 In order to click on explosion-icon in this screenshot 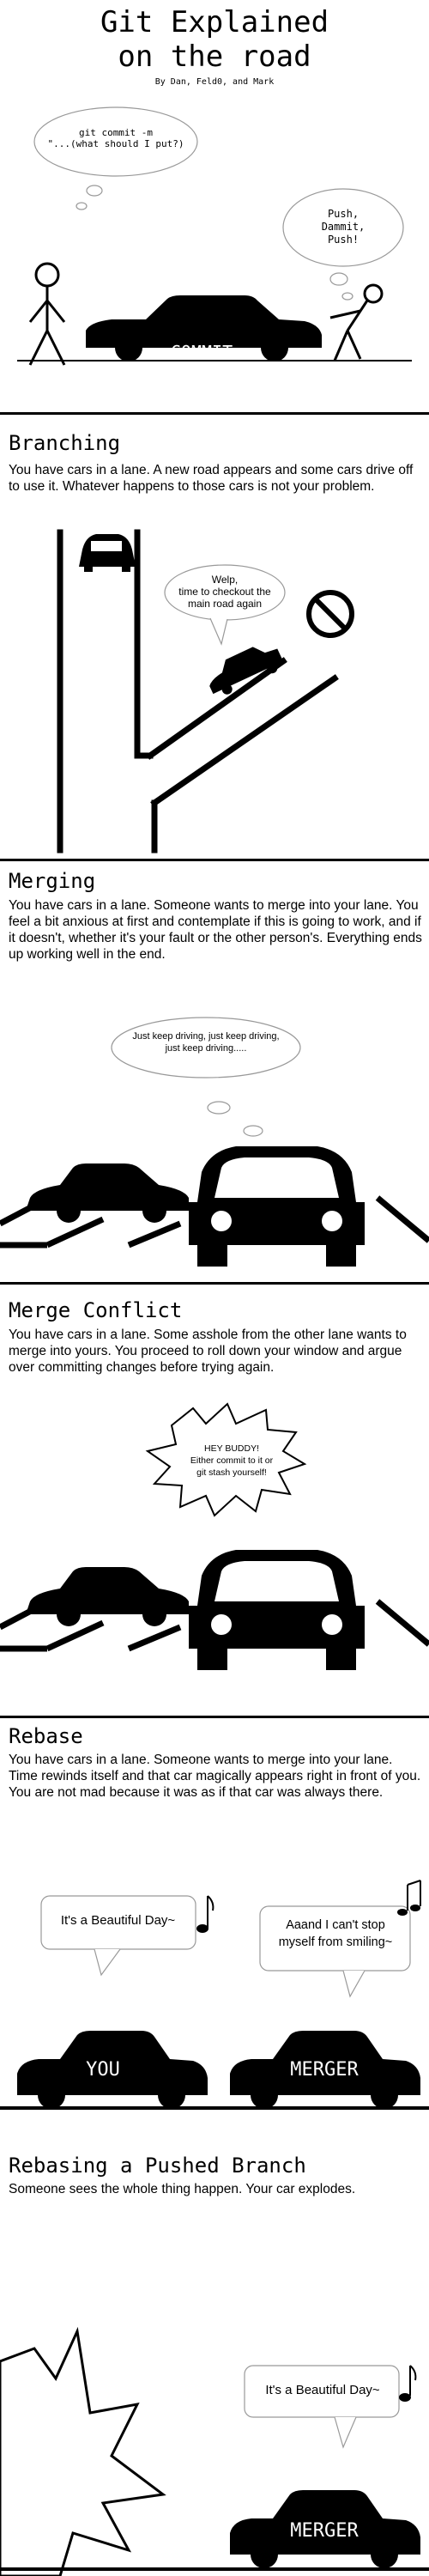, I will do `click(83, 2451)`.